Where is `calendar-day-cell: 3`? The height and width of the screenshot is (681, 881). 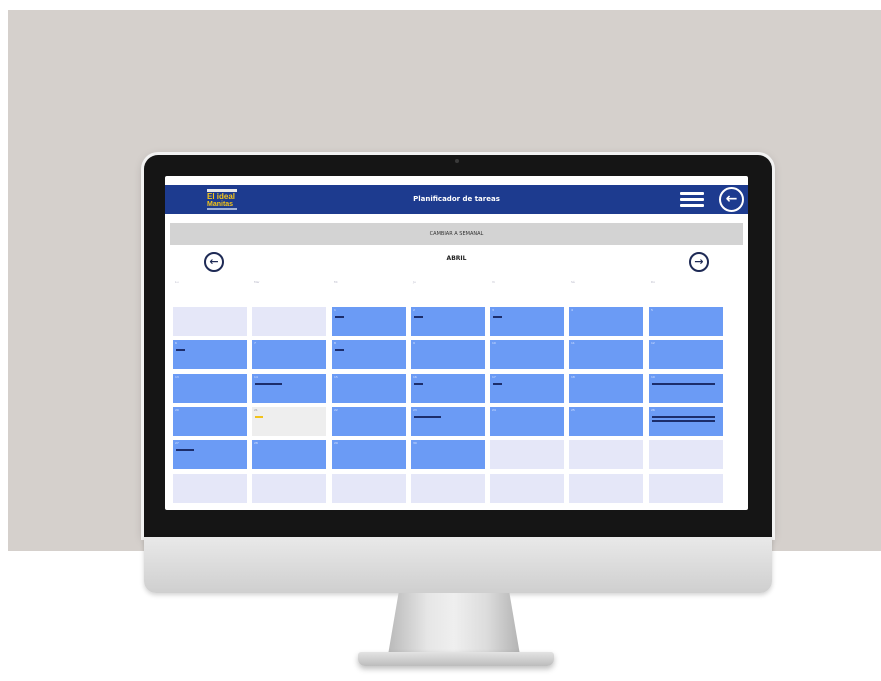 calendar-day-cell: 3 is located at coordinates (527, 321).